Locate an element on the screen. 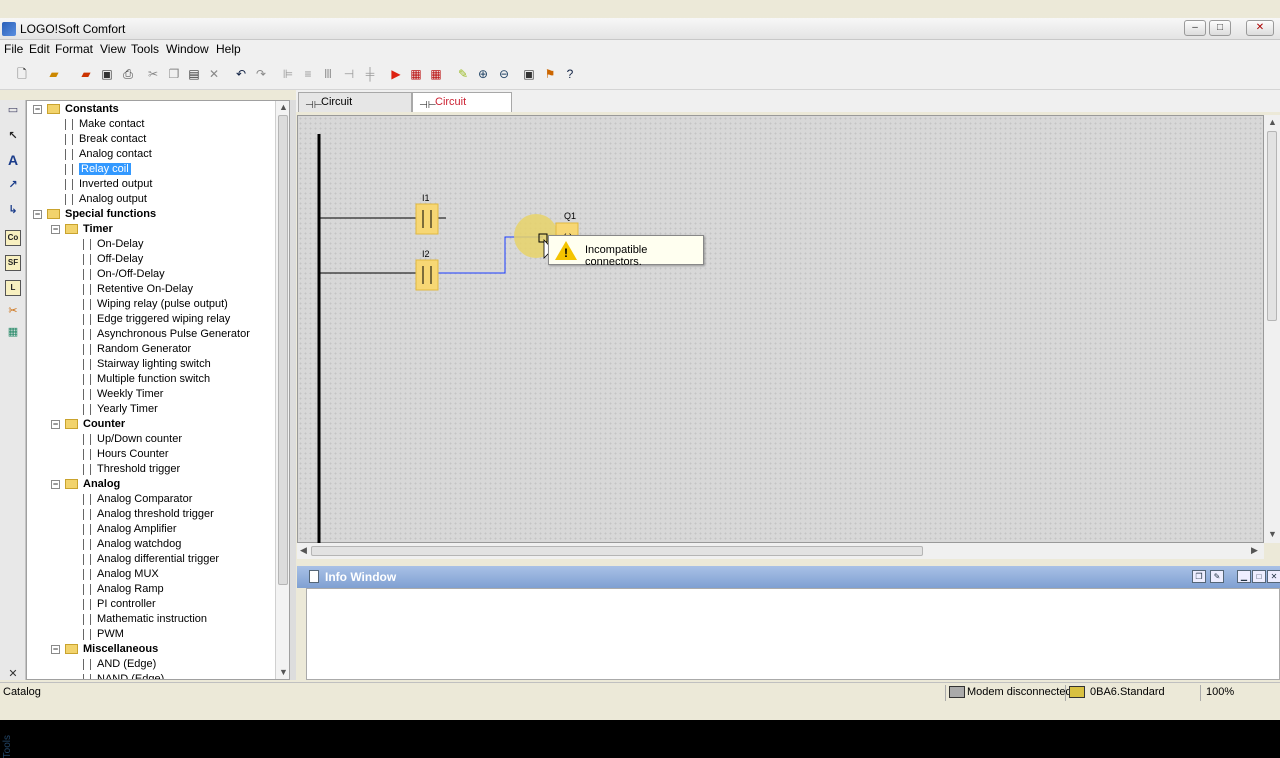 This screenshot has height=758, width=1280. copy-info-icon: ❐ is located at coordinates (1199, 576).